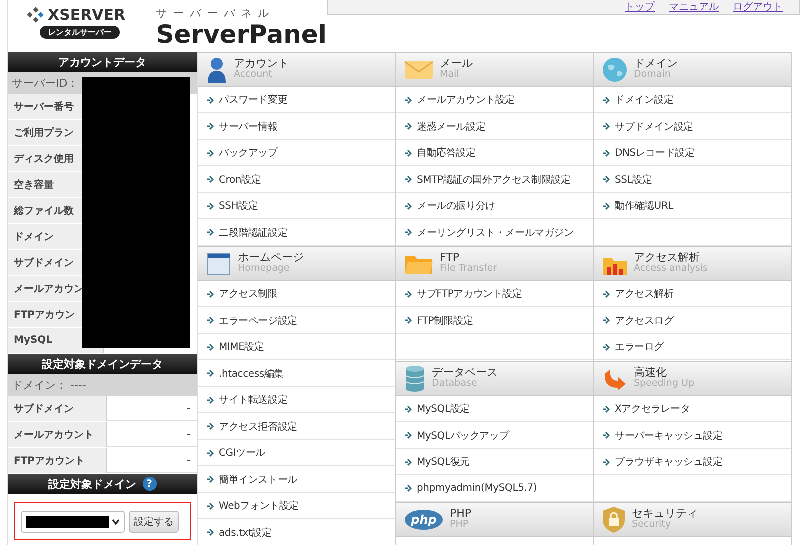 The width and height of the screenshot is (800, 545). What do you see at coordinates (654, 127) in the screenshot?
I see `menu-link: サブドメイン設定` at bounding box center [654, 127].